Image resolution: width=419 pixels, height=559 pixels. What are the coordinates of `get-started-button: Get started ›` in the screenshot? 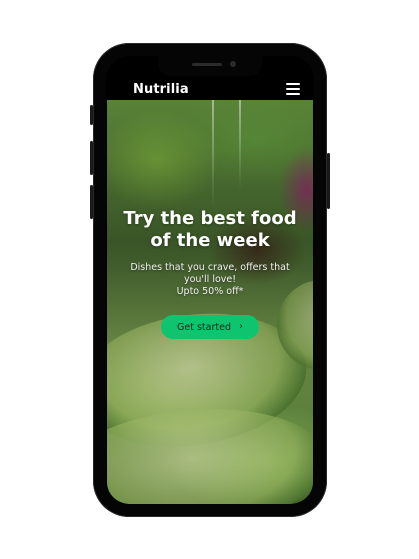 It's located at (210, 327).